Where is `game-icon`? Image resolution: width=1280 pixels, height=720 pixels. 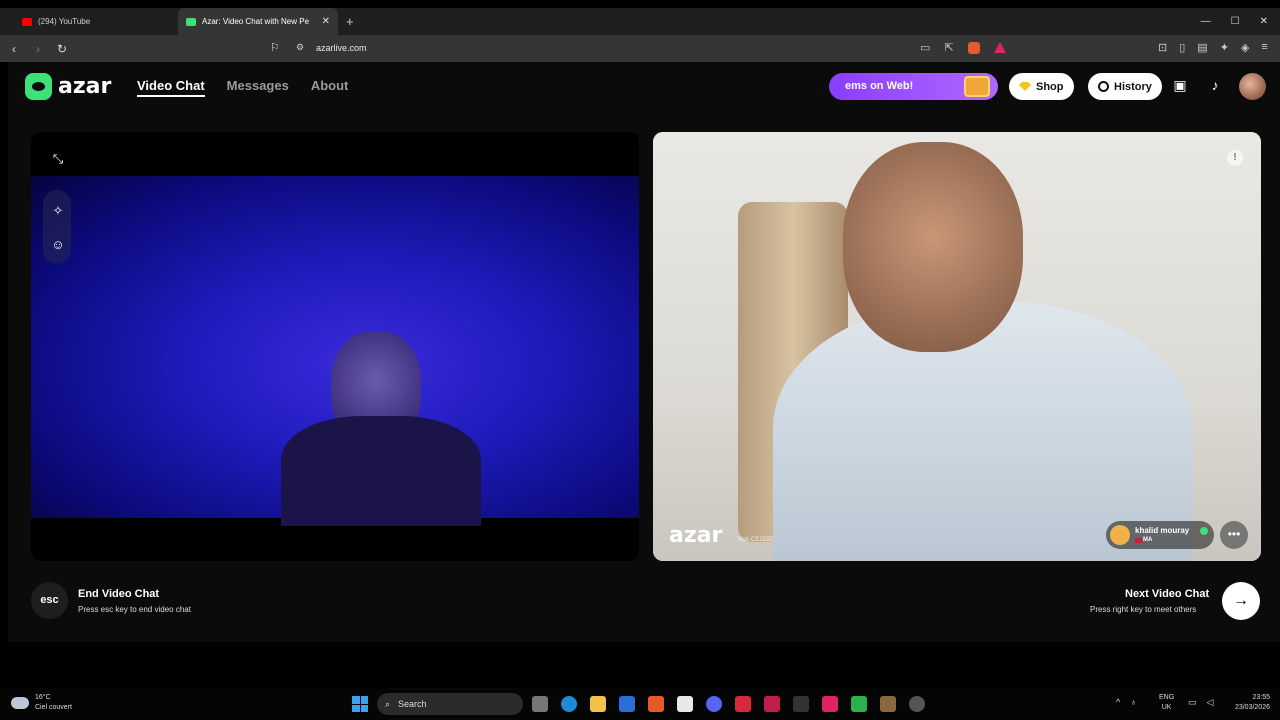
game-icon is located at coordinates (888, 704).